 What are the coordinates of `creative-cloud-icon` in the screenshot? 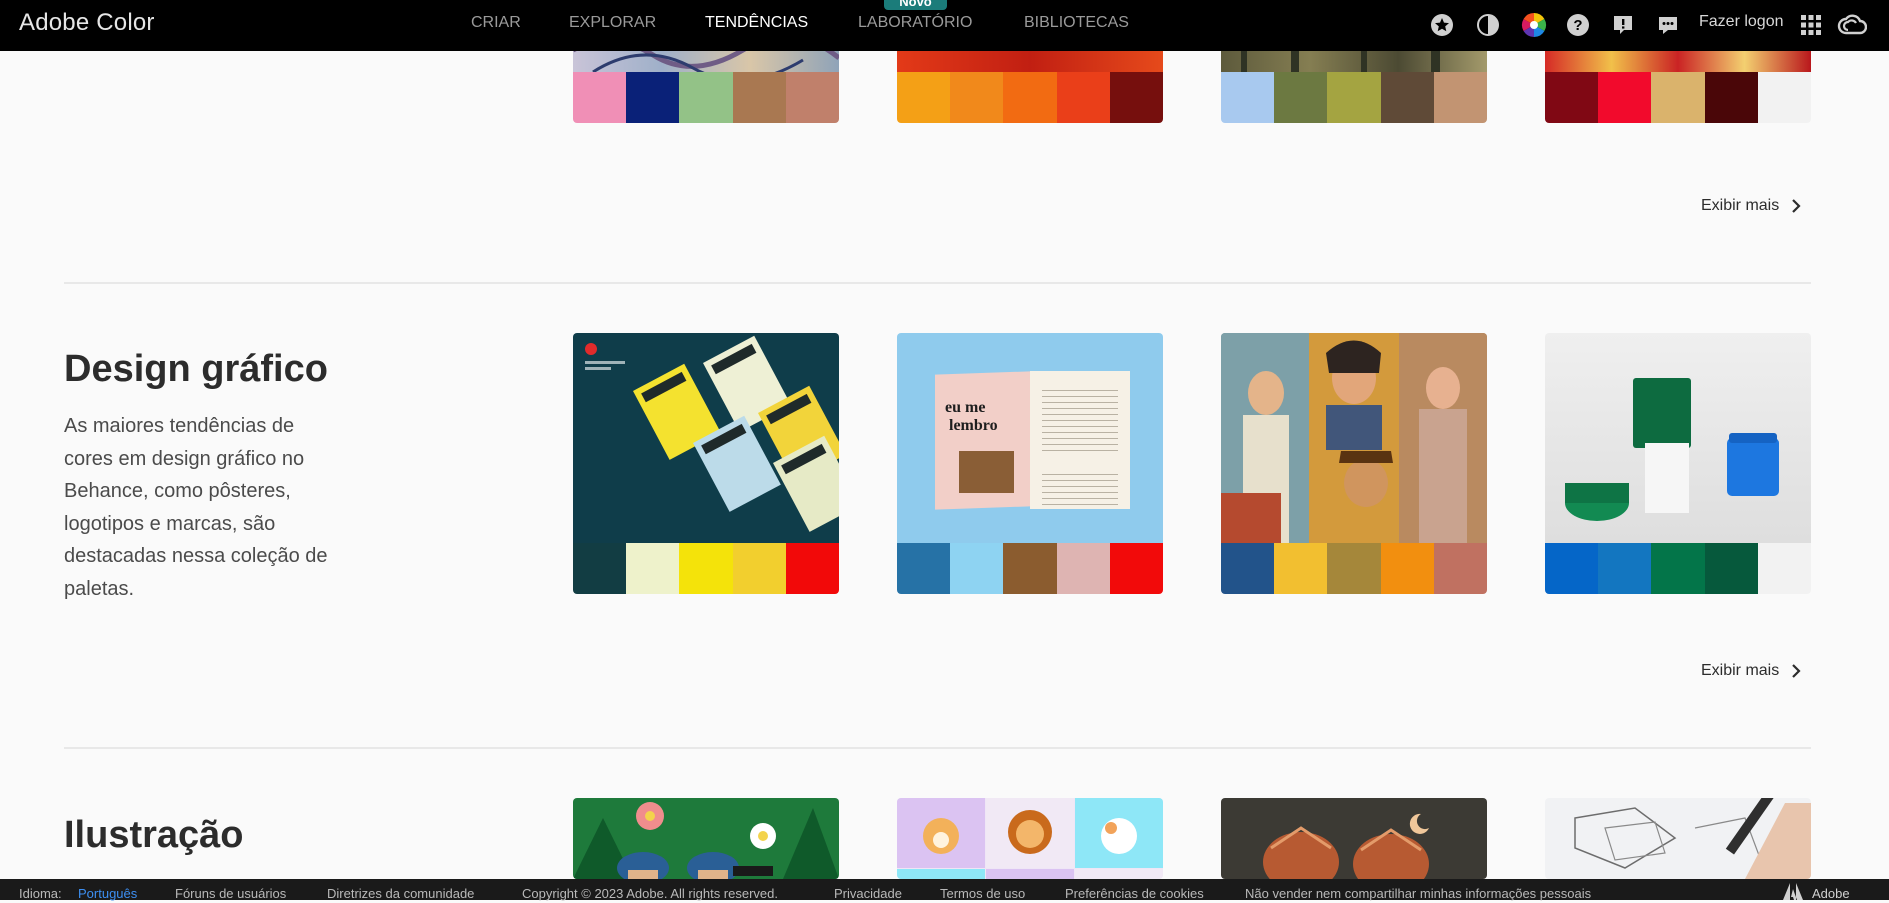 It's located at (1852, 25).